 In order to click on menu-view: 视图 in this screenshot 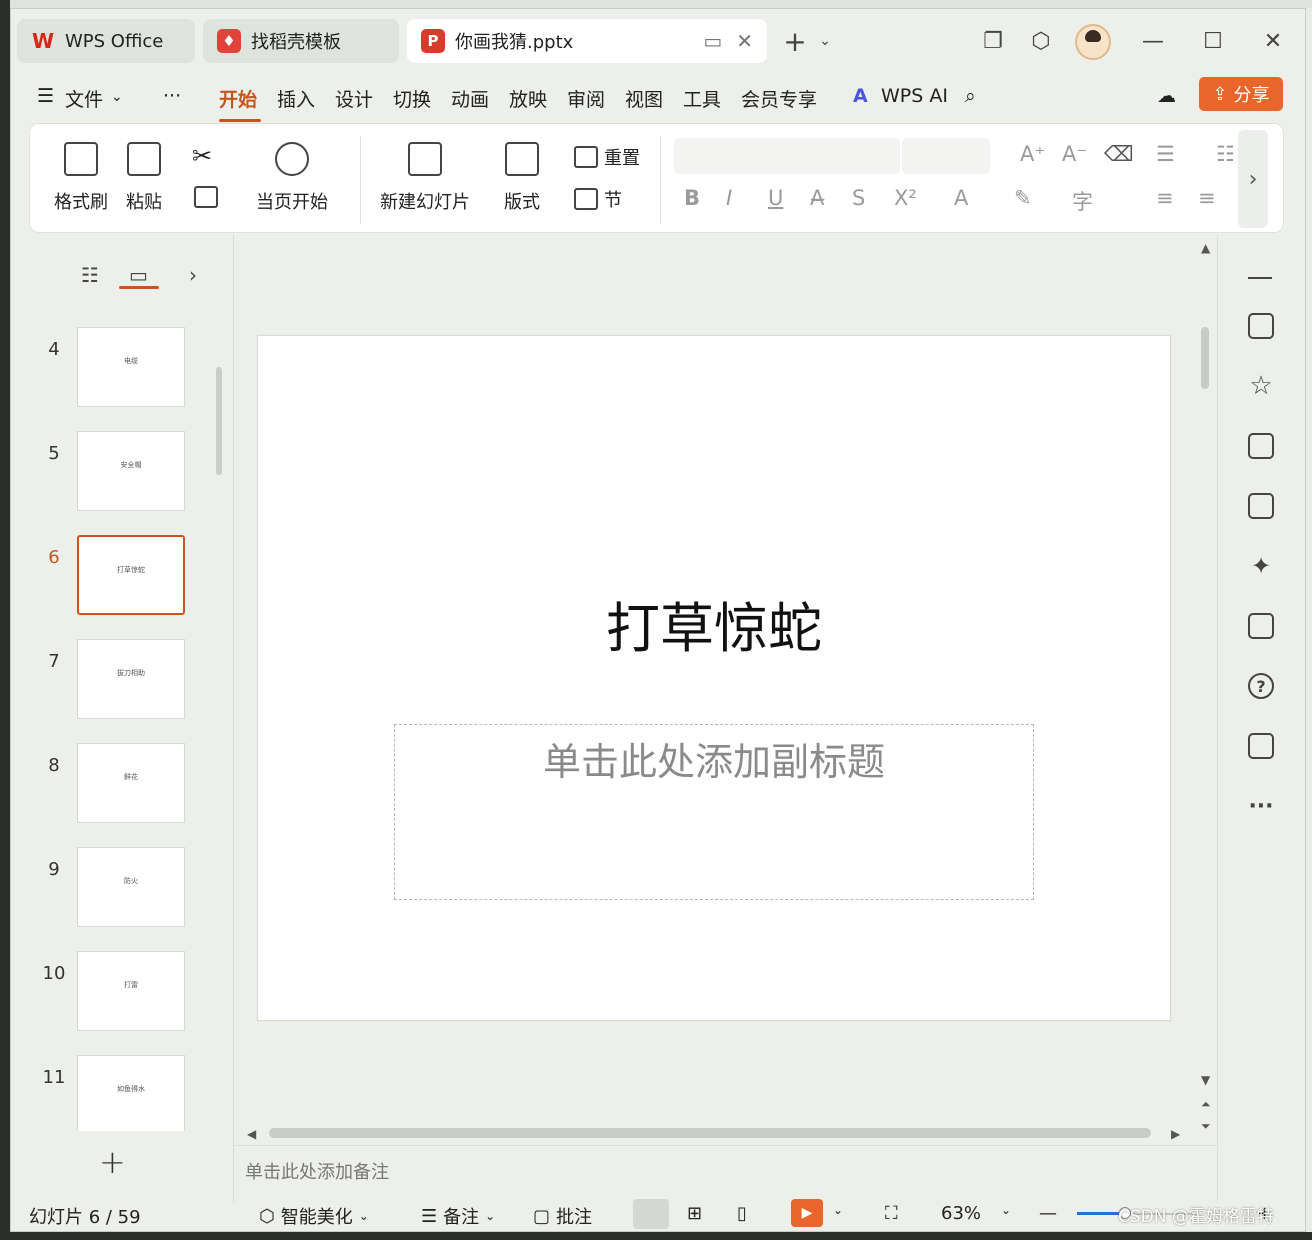, I will do `click(644, 98)`.